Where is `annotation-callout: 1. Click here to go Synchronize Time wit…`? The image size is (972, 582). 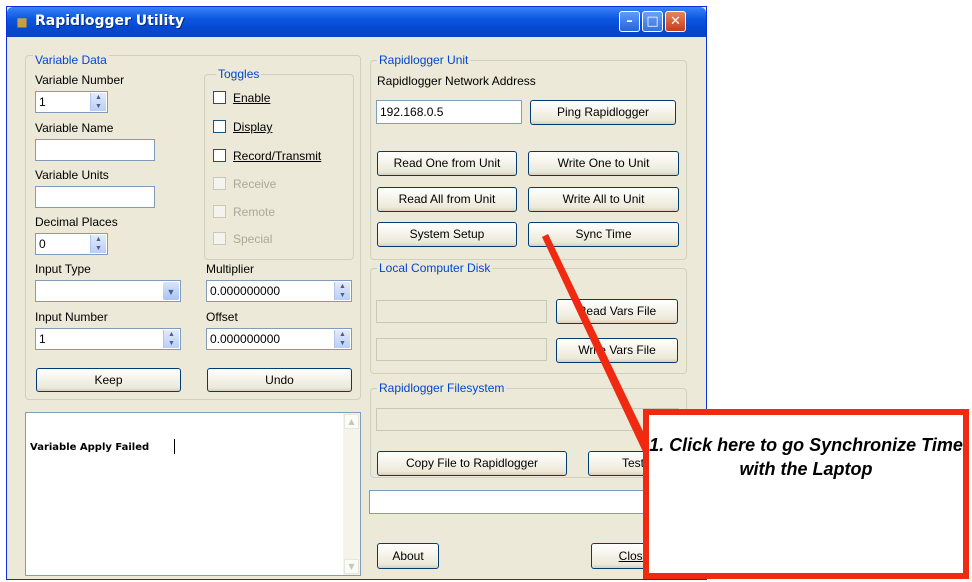
annotation-callout: 1. Click here to go Synchronize Time wit… is located at coordinates (806, 494).